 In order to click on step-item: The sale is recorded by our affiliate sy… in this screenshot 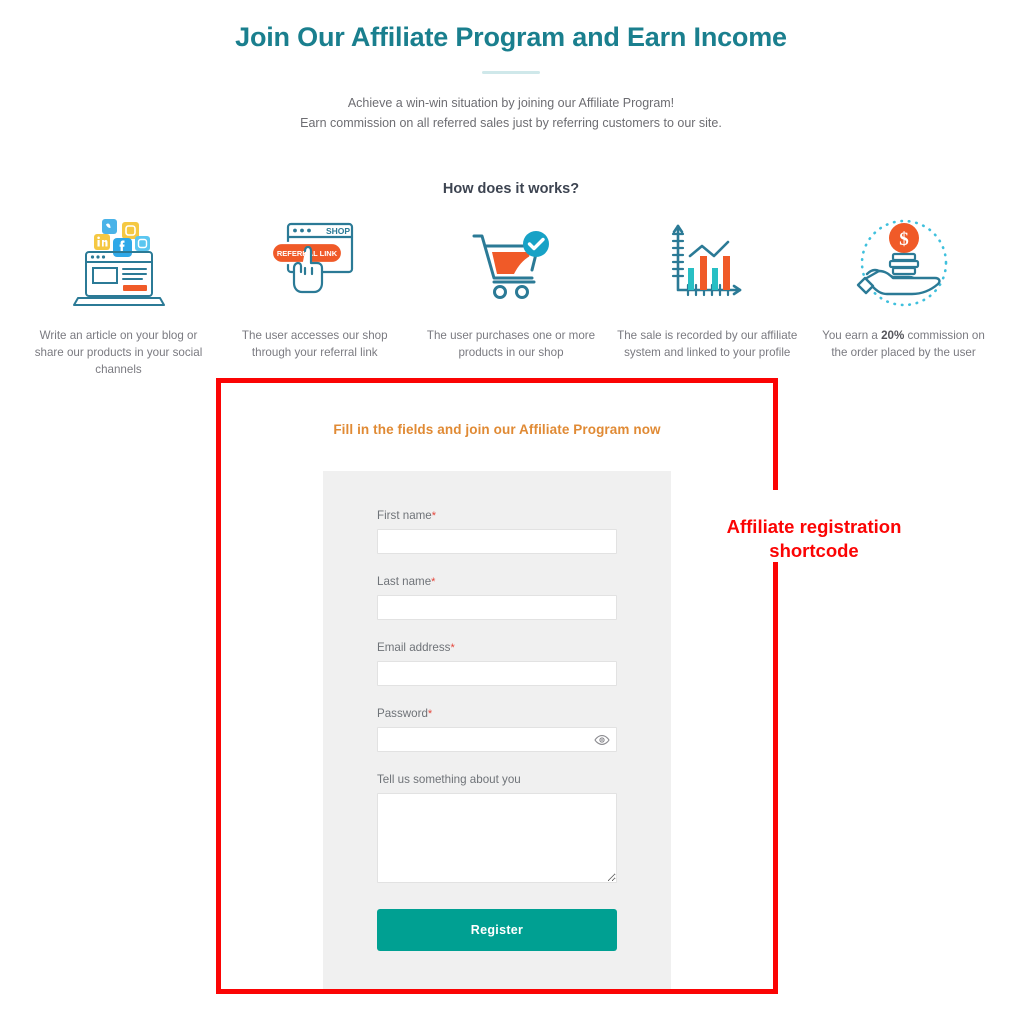, I will do `click(707, 287)`.